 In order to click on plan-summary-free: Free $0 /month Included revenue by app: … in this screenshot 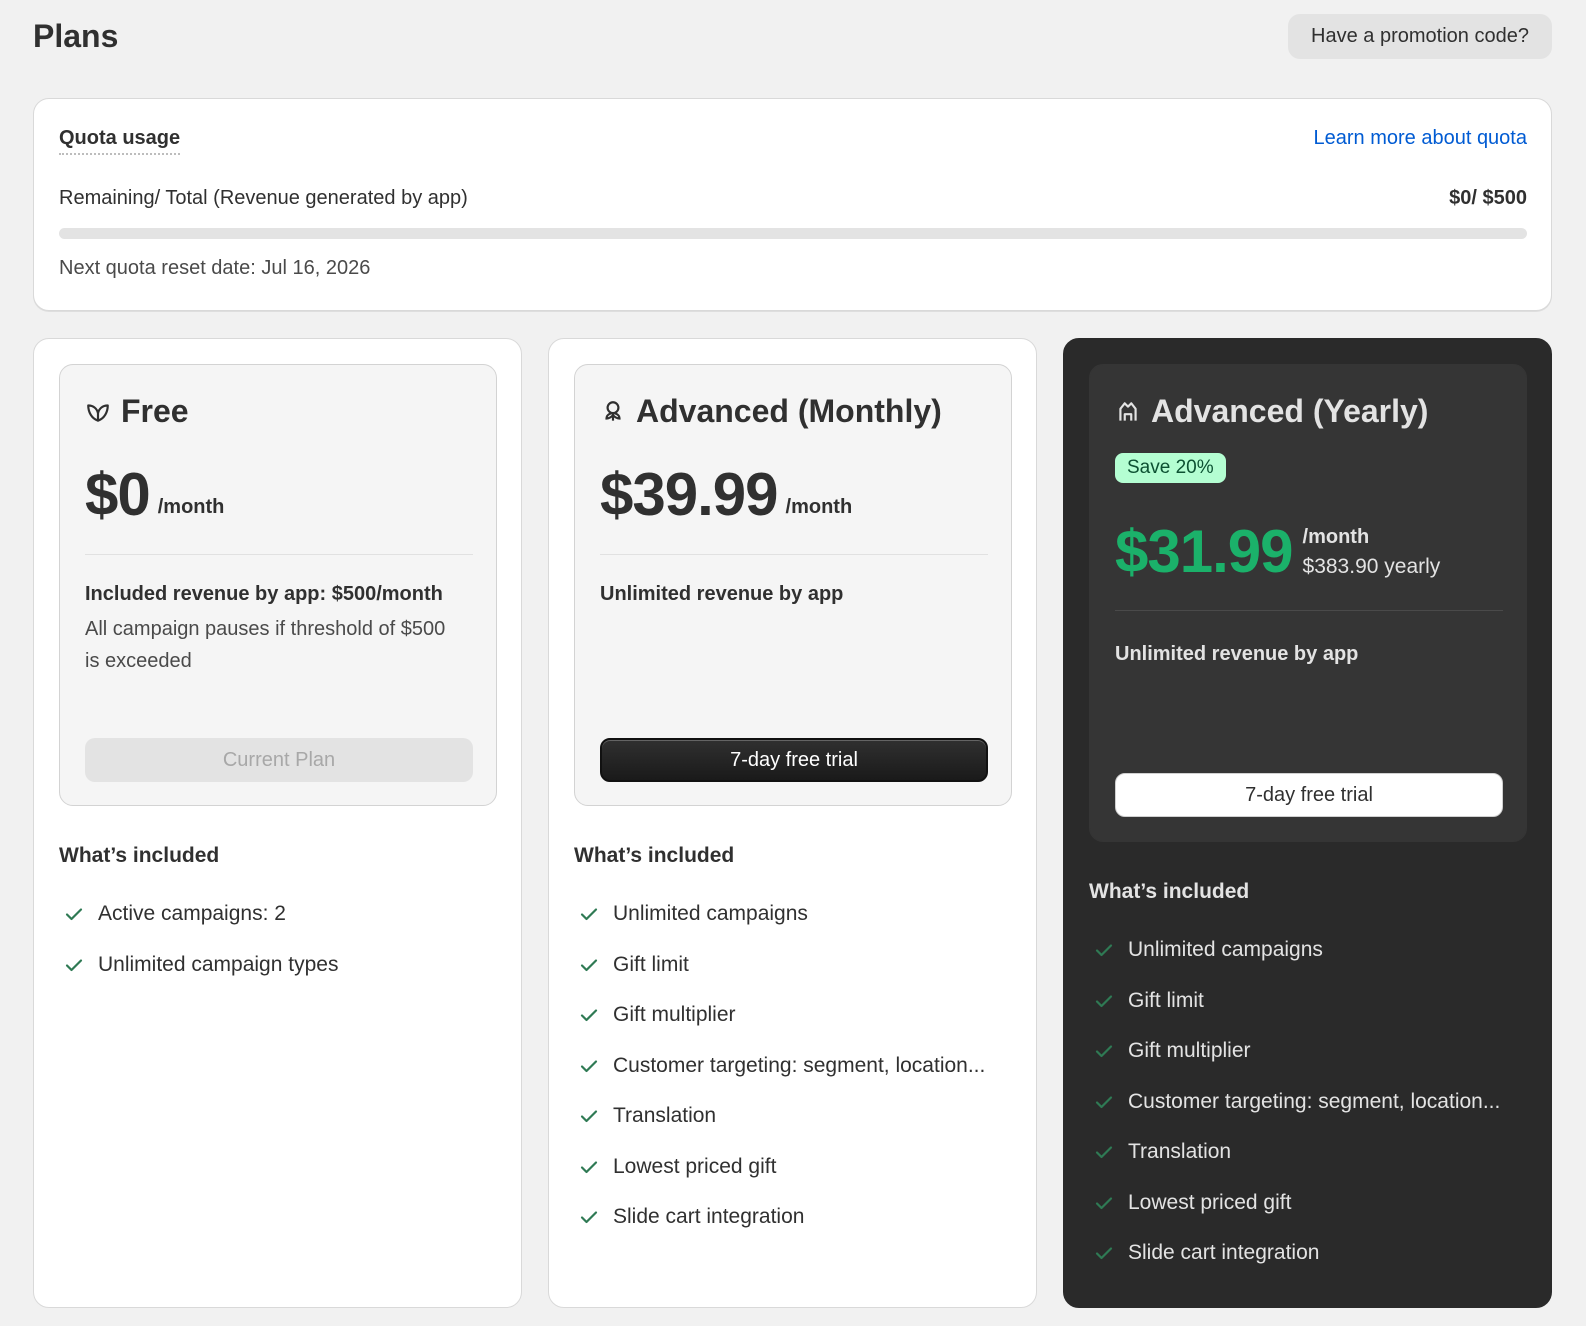, I will do `click(278, 585)`.